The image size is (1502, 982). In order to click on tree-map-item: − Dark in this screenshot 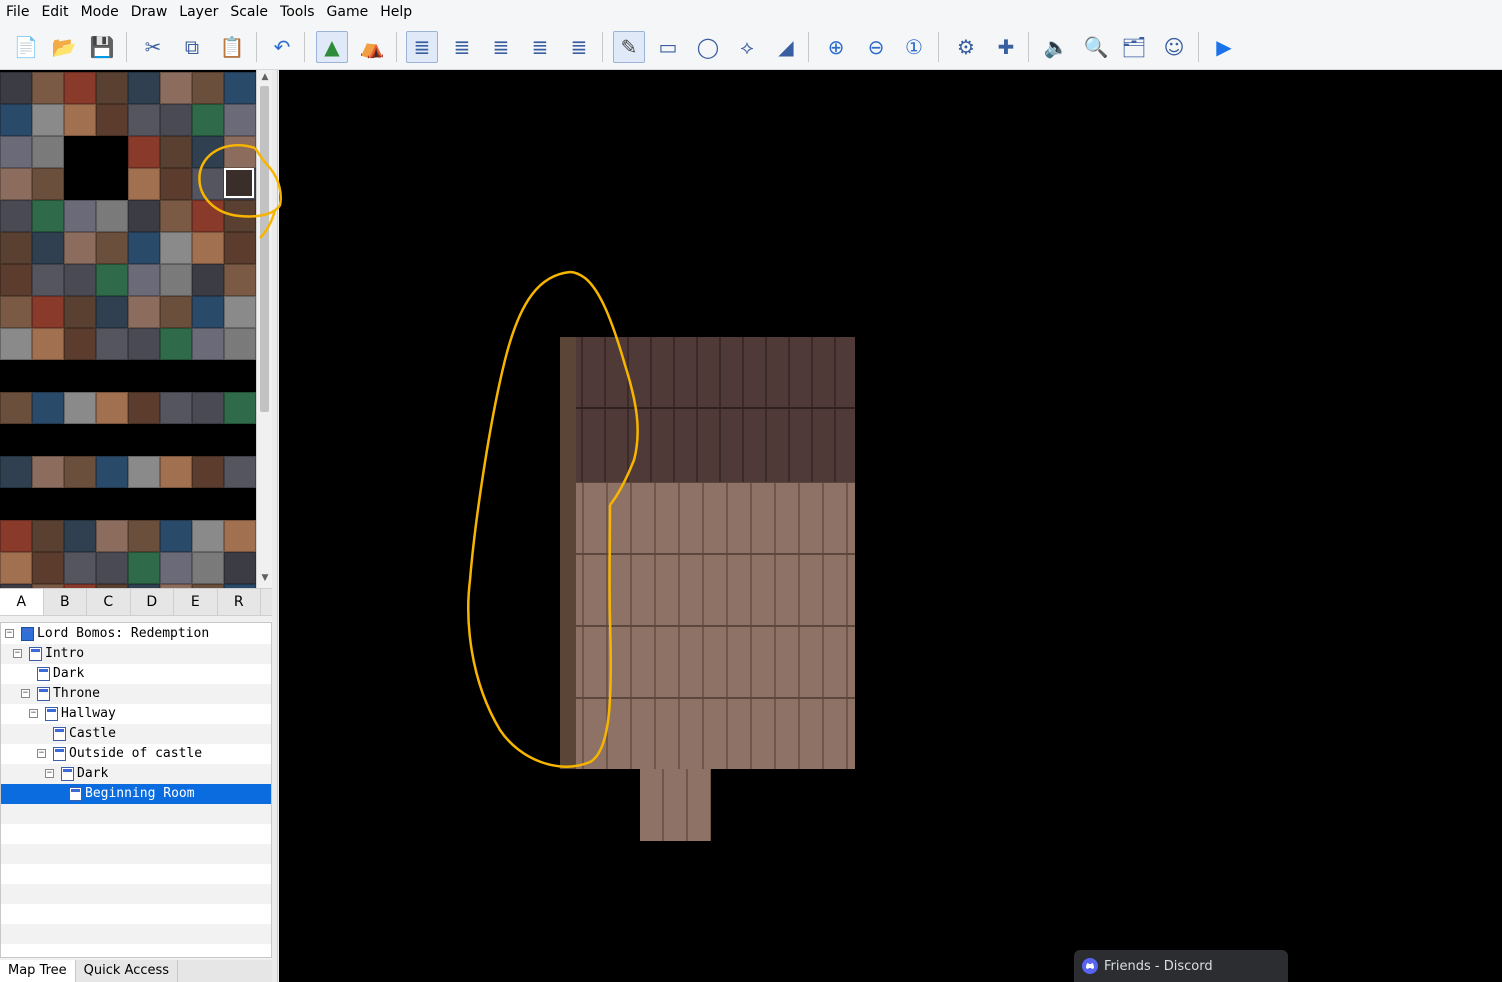, I will do `click(136, 774)`.